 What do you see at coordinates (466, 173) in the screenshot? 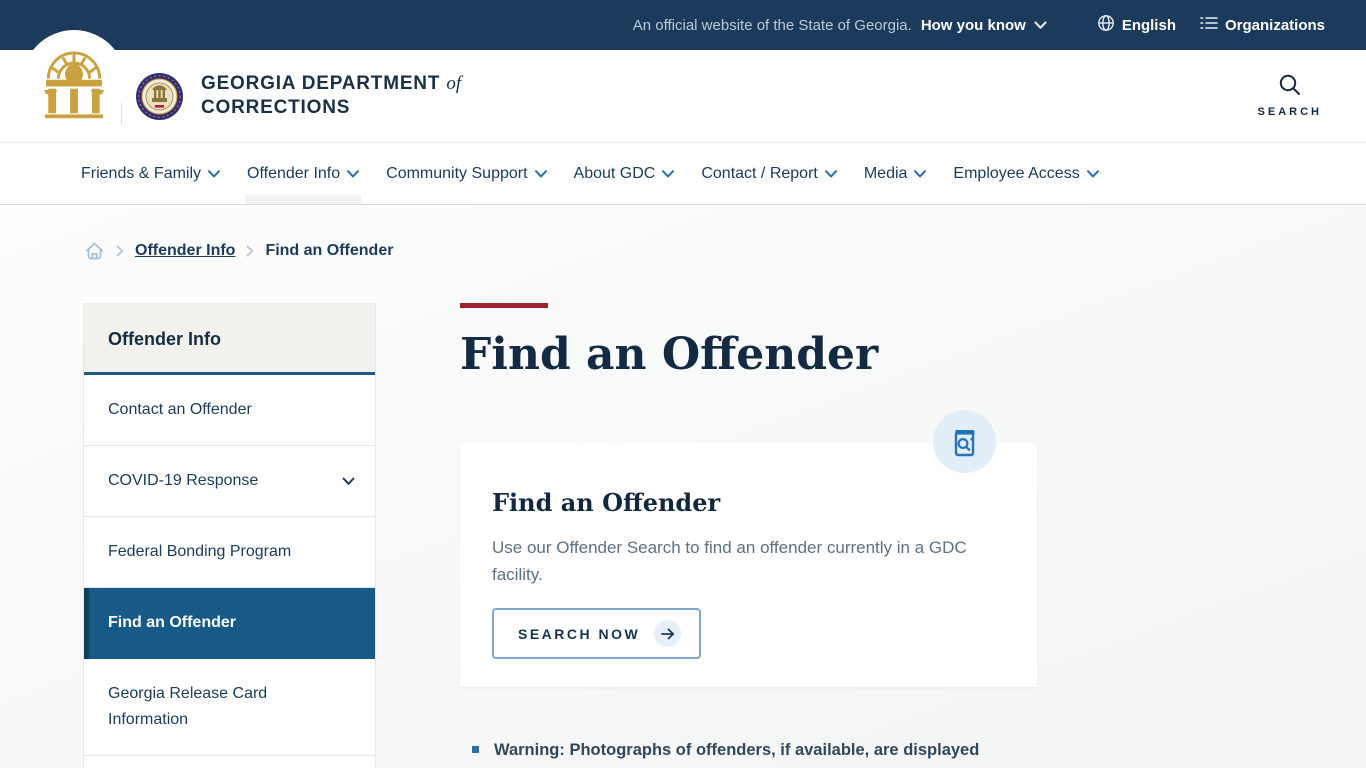
I see `nav-community-support: Community Support` at bounding box center [466, 173].